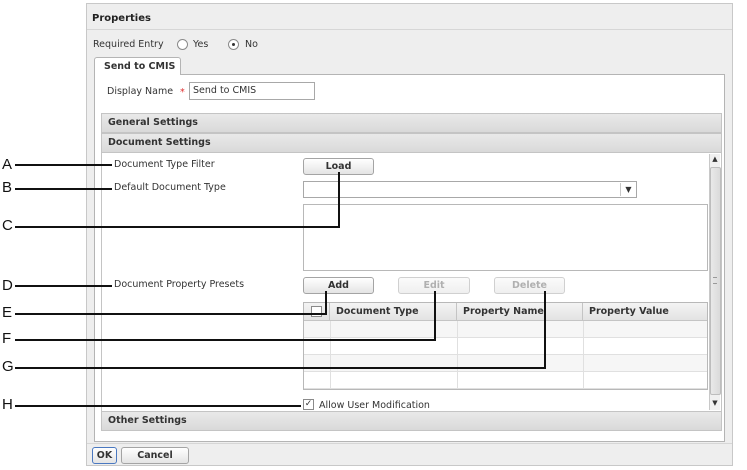 The height and width of the screenshot is (470, 747). What do you see at coordinates (7, 225) in the screenshot?
I see `callout-letter-c: C` at bounding box center [7, 225].